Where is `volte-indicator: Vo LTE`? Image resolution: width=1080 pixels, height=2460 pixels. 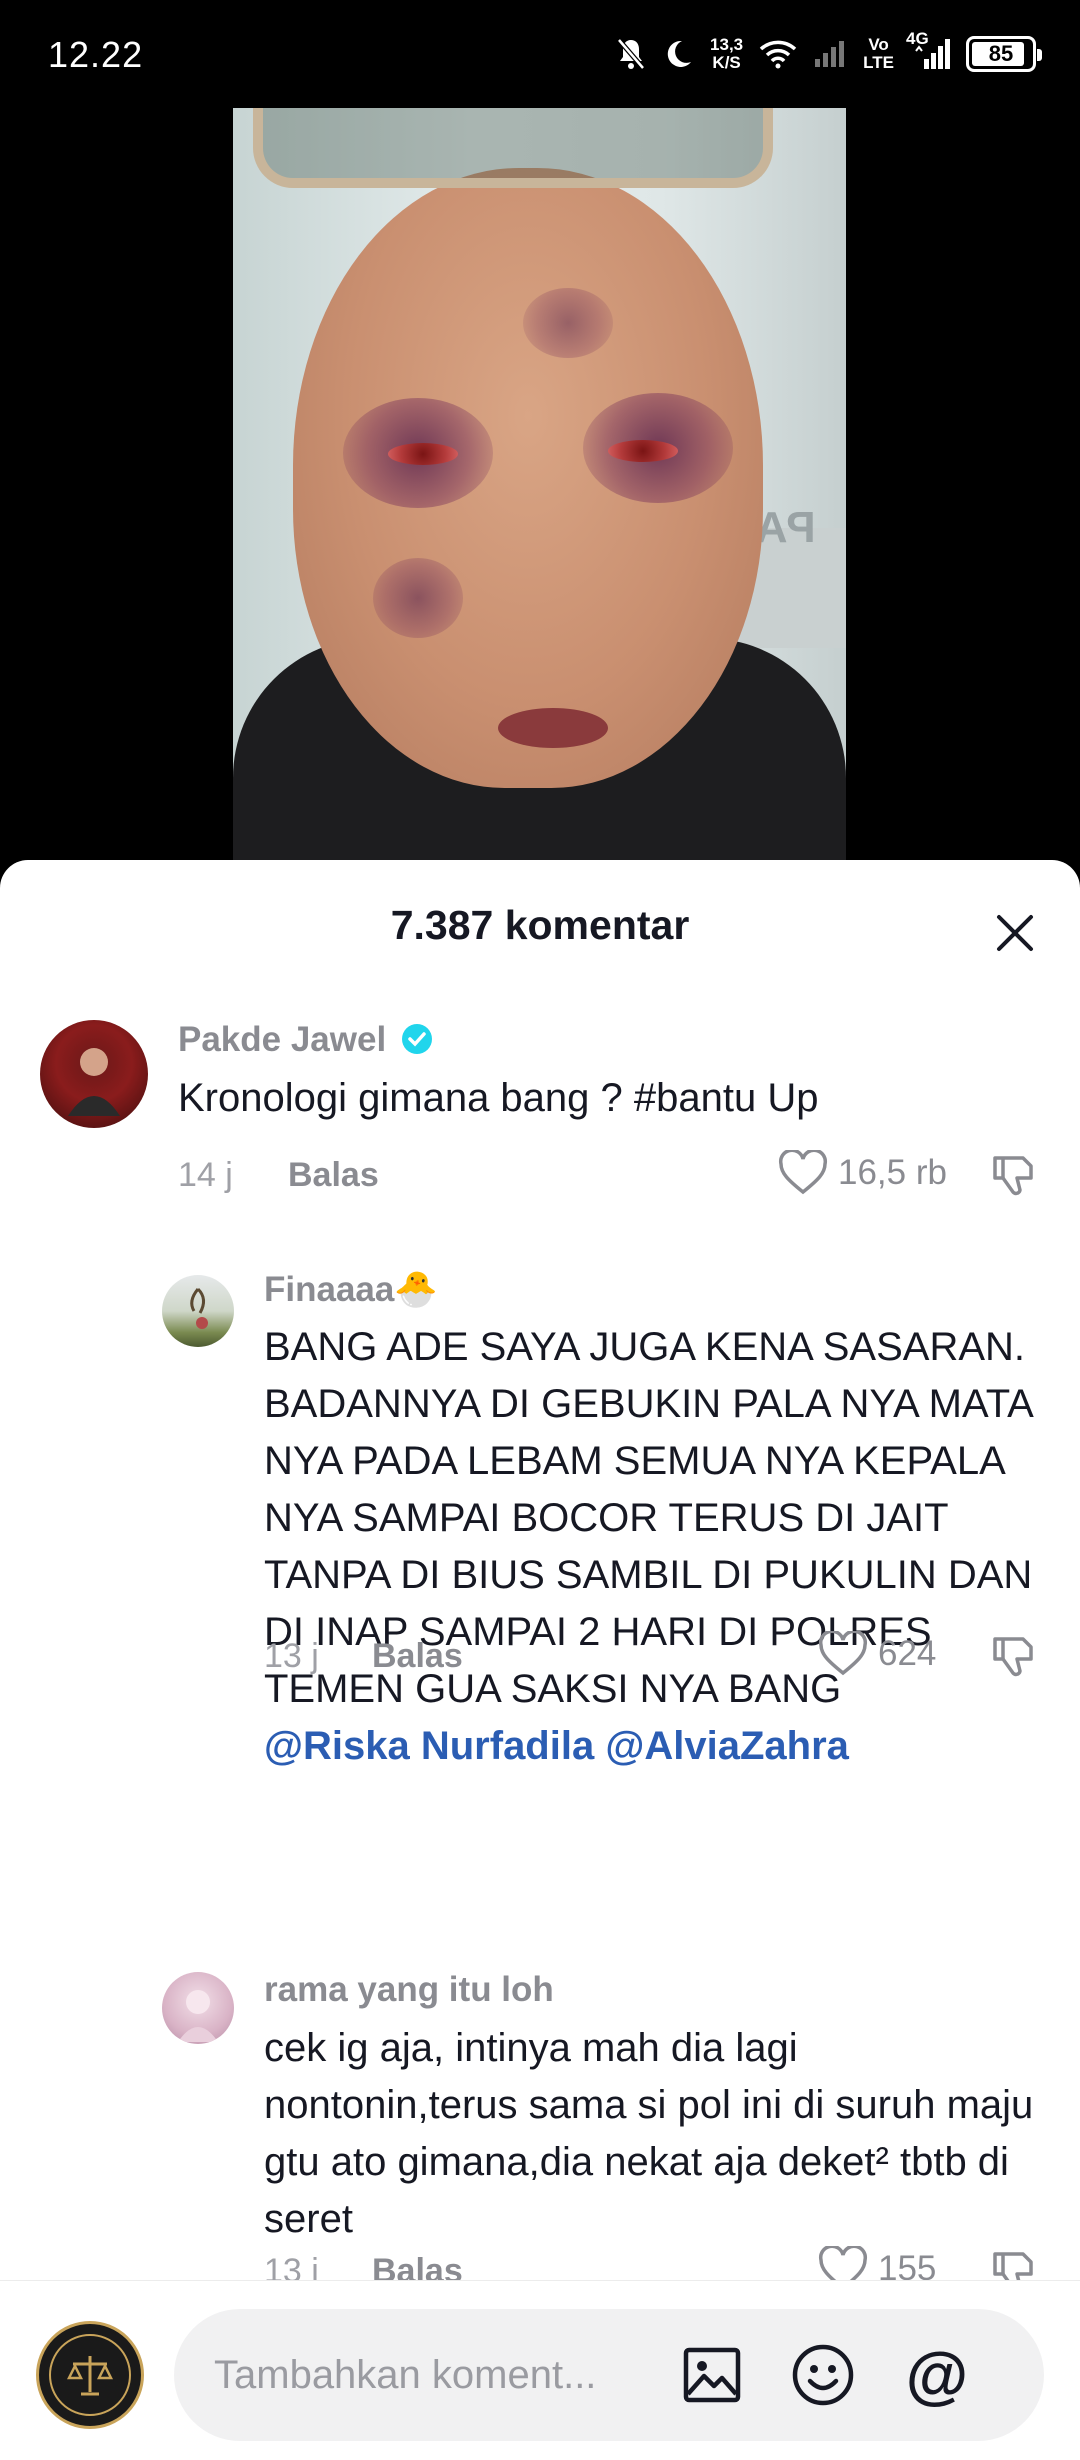 volte-indicator: Vo LTE is located at coordinates (878, 54).